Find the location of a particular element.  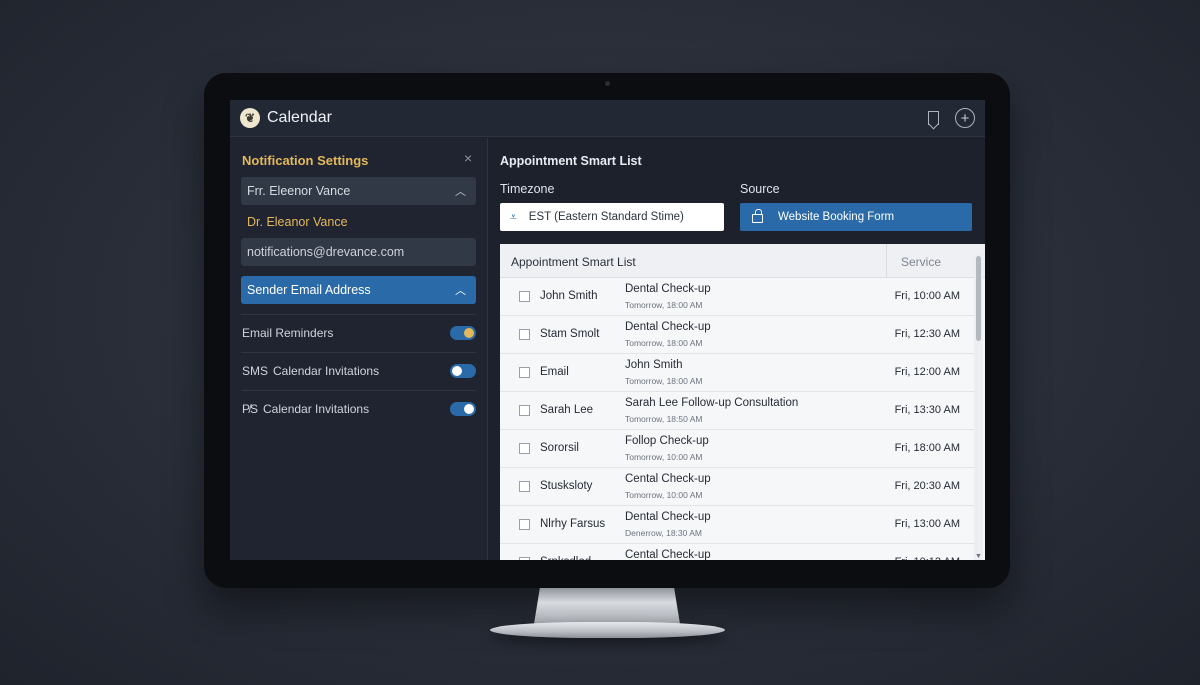

lock-icon is located at coordinates (757, 216).